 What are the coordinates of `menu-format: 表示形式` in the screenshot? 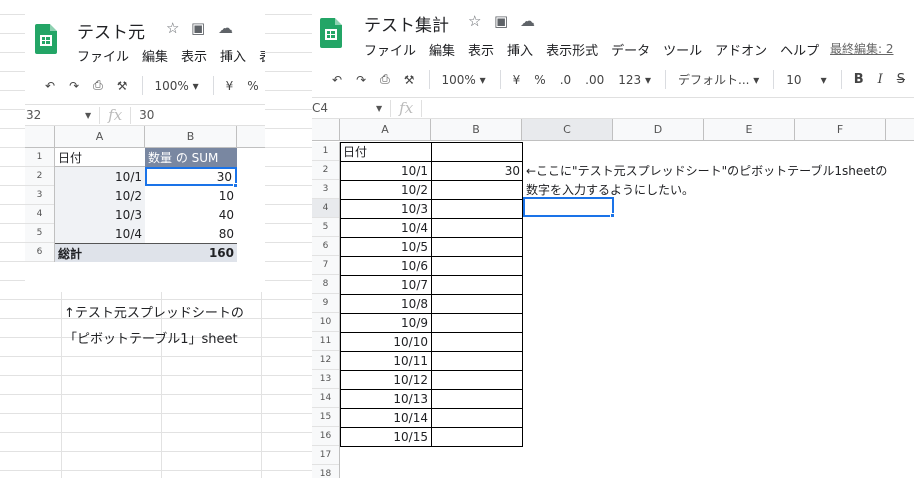 It's located at (572, 49).